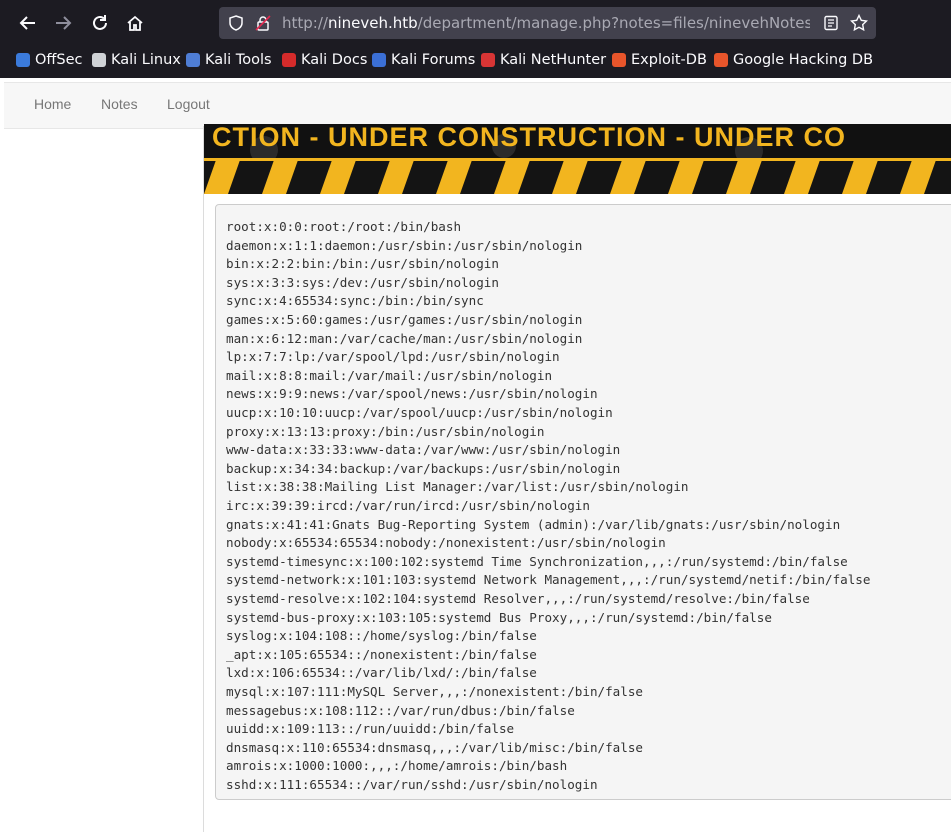 The width and height of the screenshot is (951, 832). Describe the element at coordinates (477, 105) in the screenshot. I see `site-navbar: Home Notes Logout` at that location.